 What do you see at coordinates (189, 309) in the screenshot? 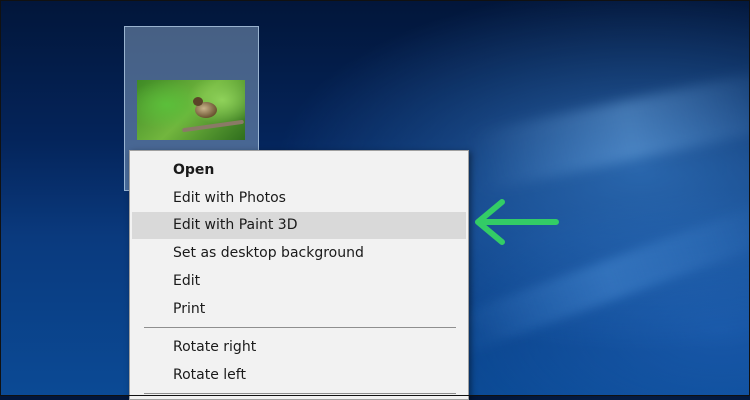
I see `menu-item-label: Print` at bounding box center [189, 309].